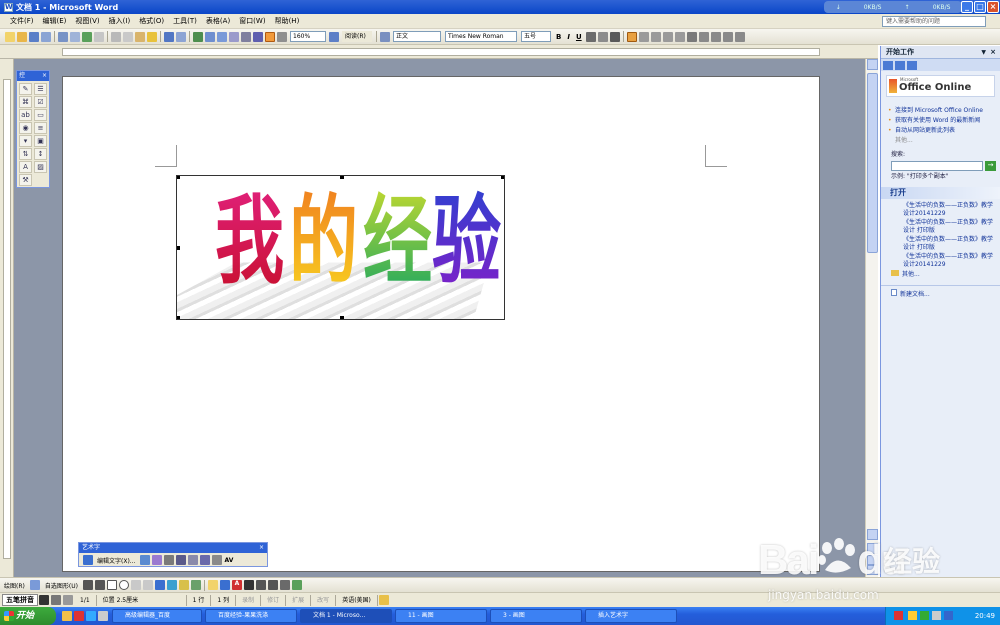  I want to click on start-button: 开始, so click(28, 616).